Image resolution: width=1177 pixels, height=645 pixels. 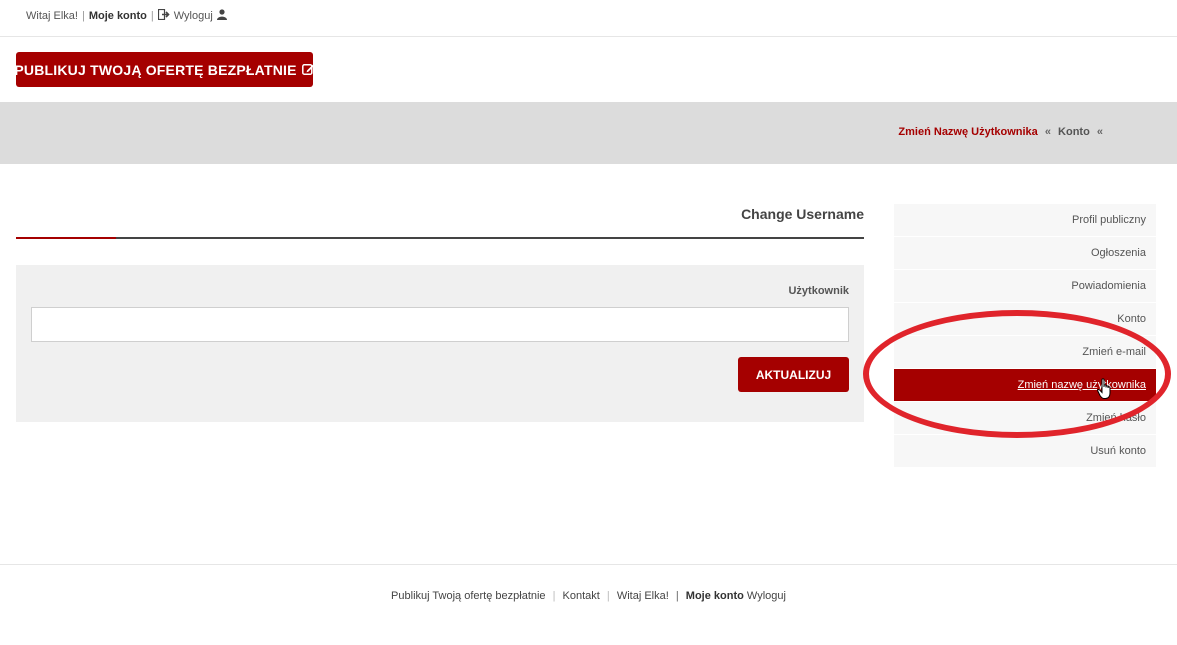 I want to click on breadcrumb-bar: Zmień Nazwę Użytkownika « Konto «, so click(x=588, y=133).